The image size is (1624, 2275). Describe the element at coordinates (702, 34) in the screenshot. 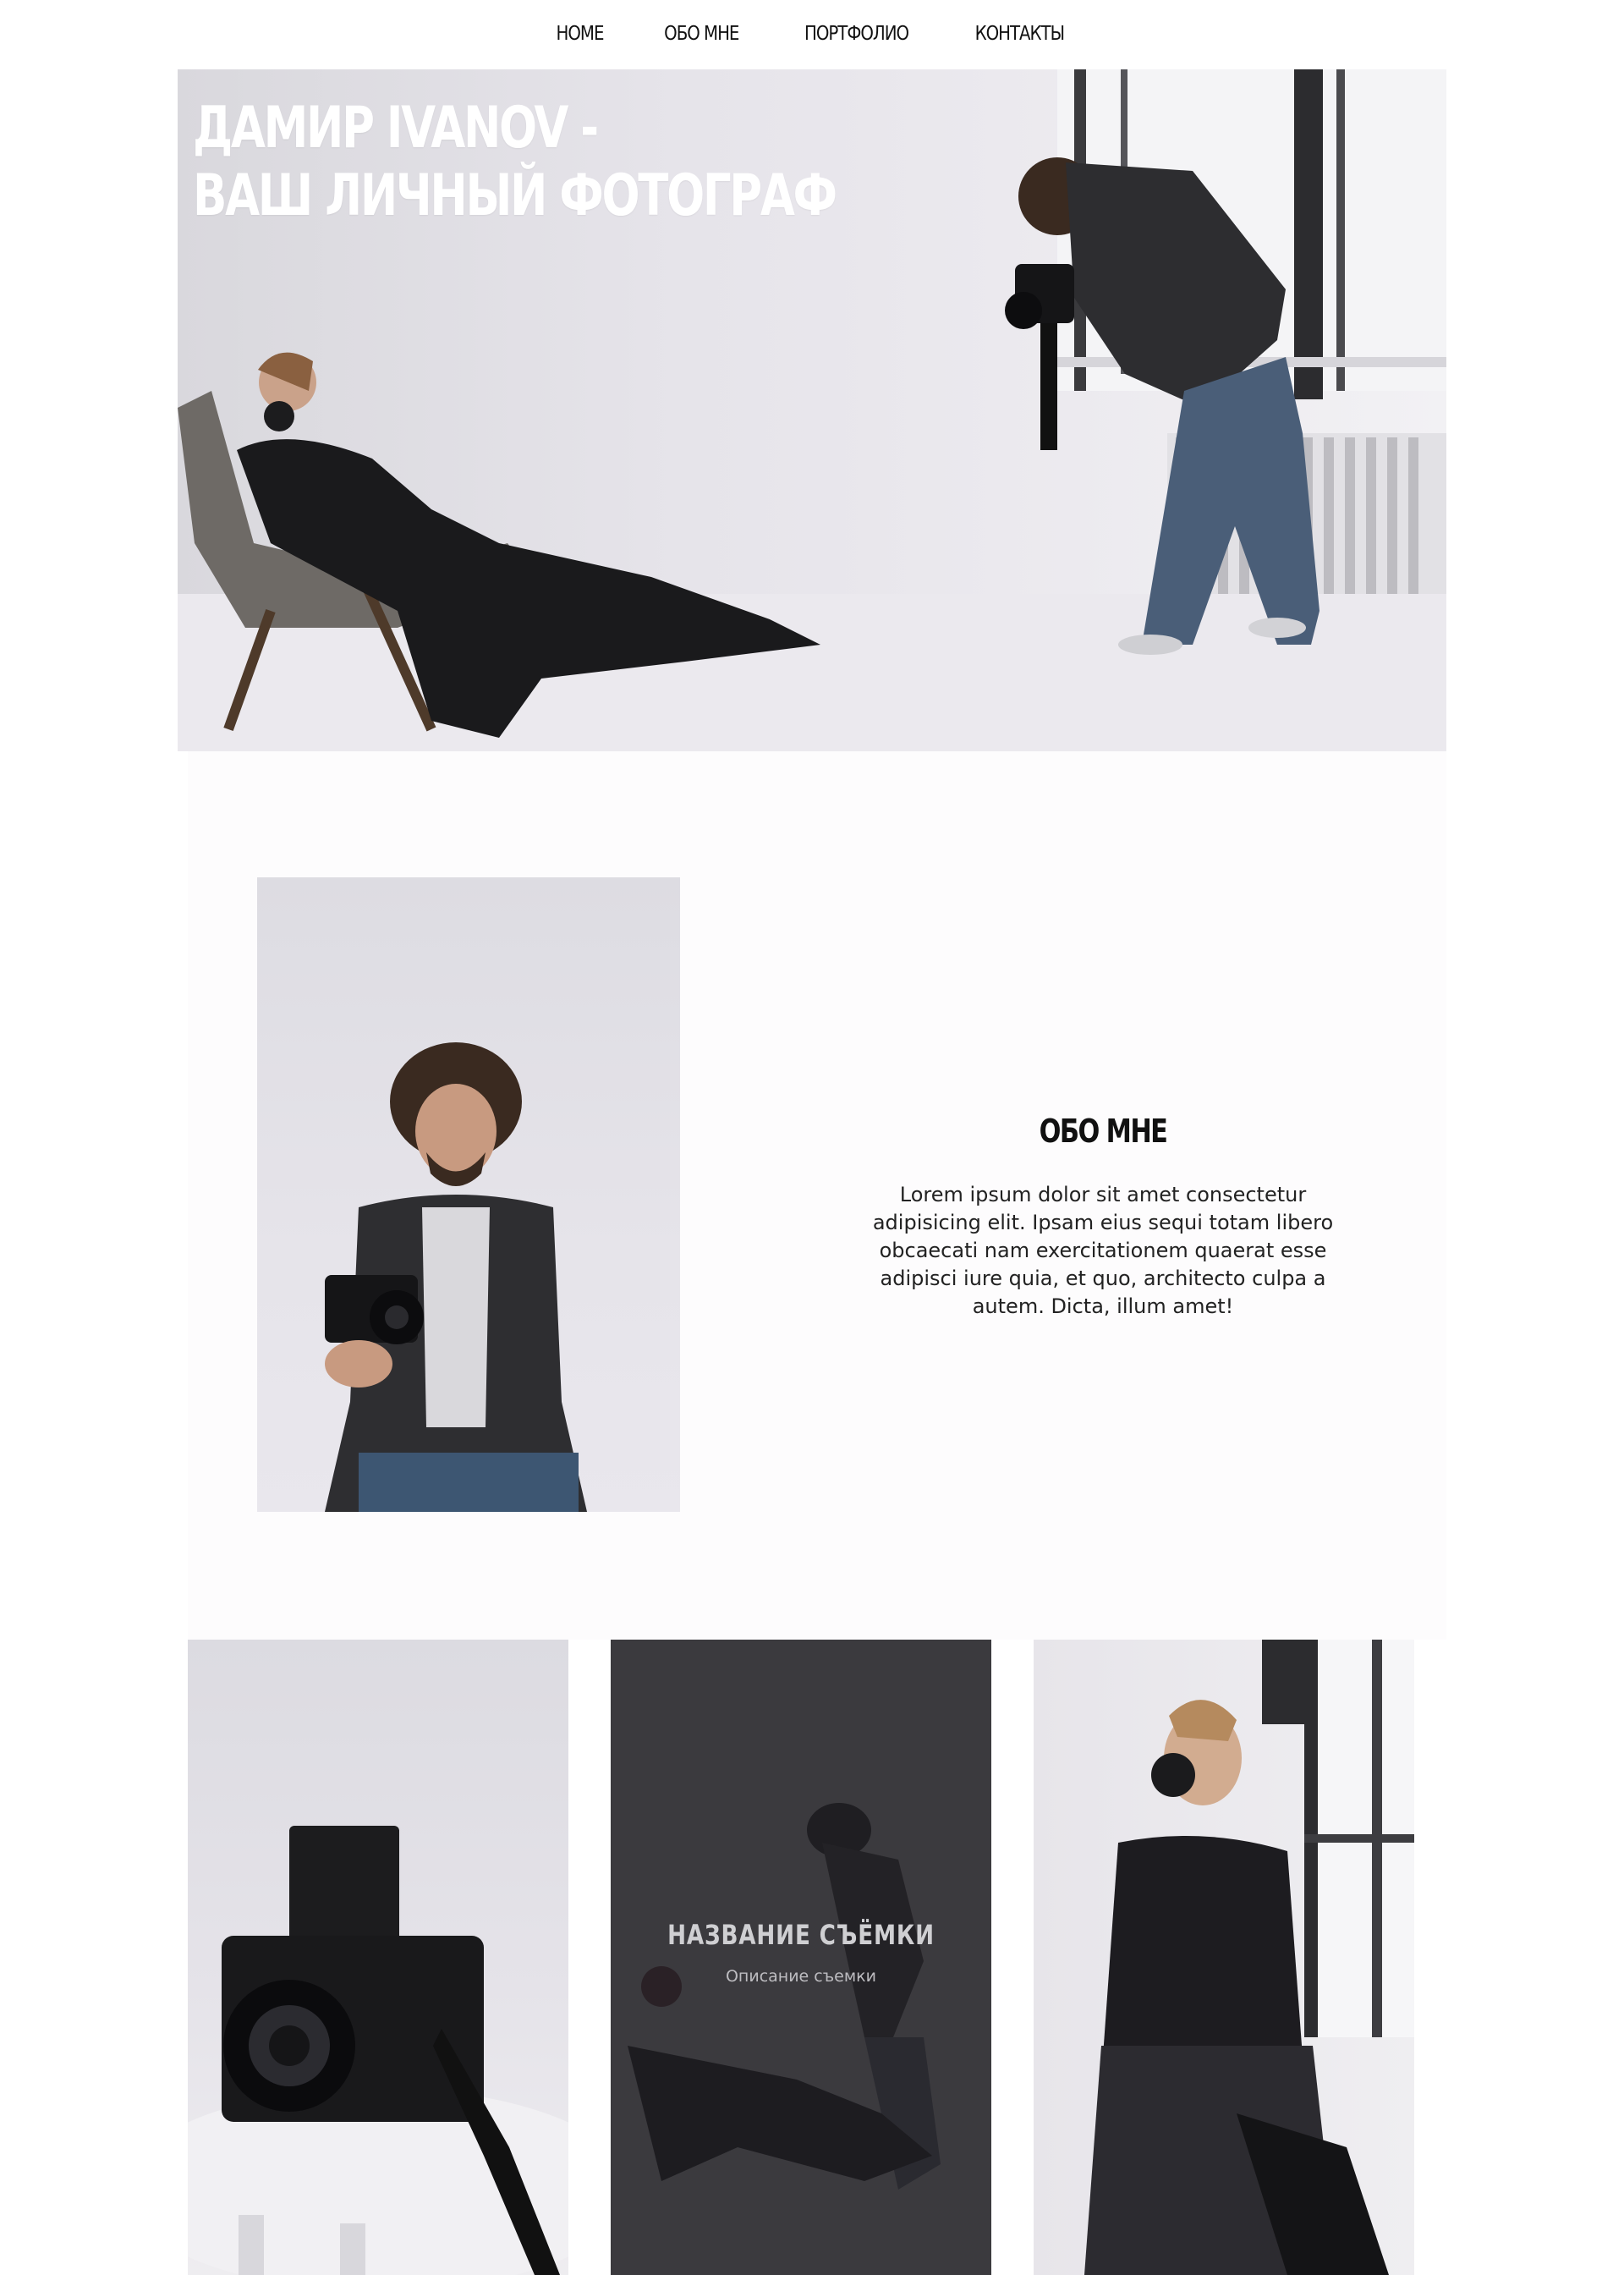

I see `nav-about-link: ОБО МНЕ` at that location.